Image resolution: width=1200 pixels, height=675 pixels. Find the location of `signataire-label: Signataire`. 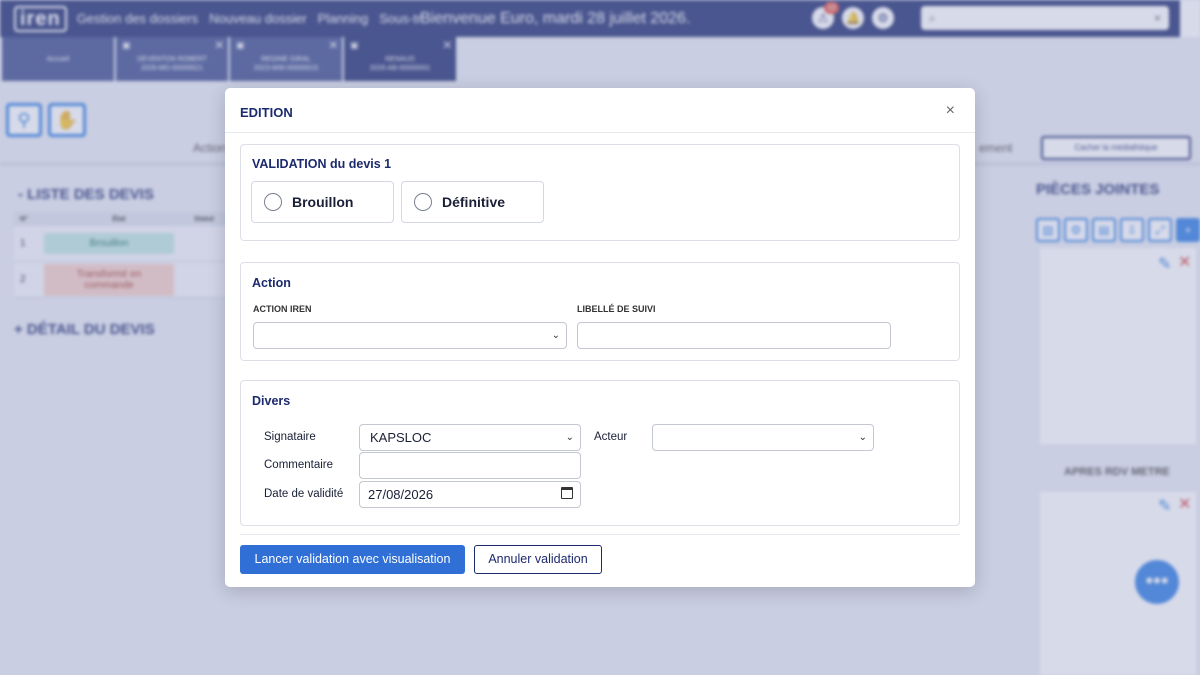

signataire-label: Signataire is located at coordinates (290, 437).